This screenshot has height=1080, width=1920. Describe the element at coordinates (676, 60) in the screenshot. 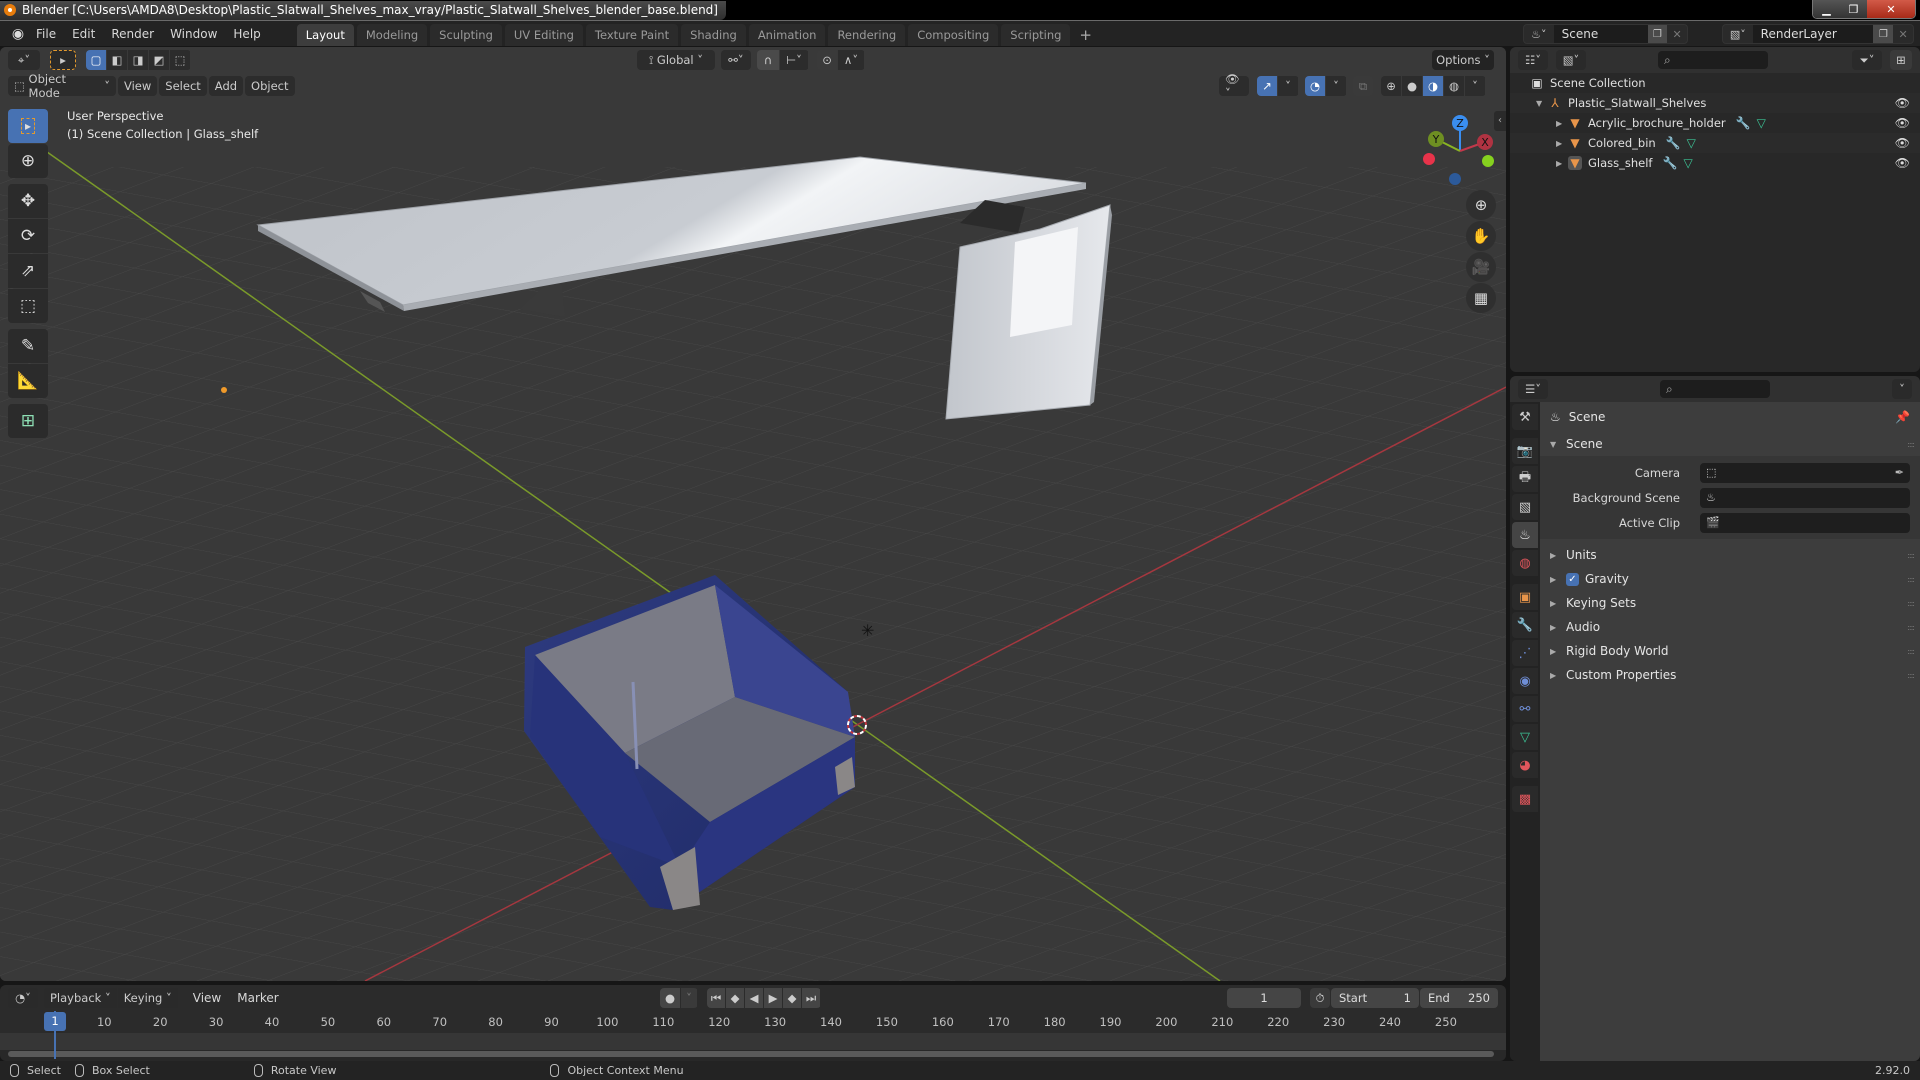

I see `transform-orientation-dropdown: ⟟ Global ˅` at that location.